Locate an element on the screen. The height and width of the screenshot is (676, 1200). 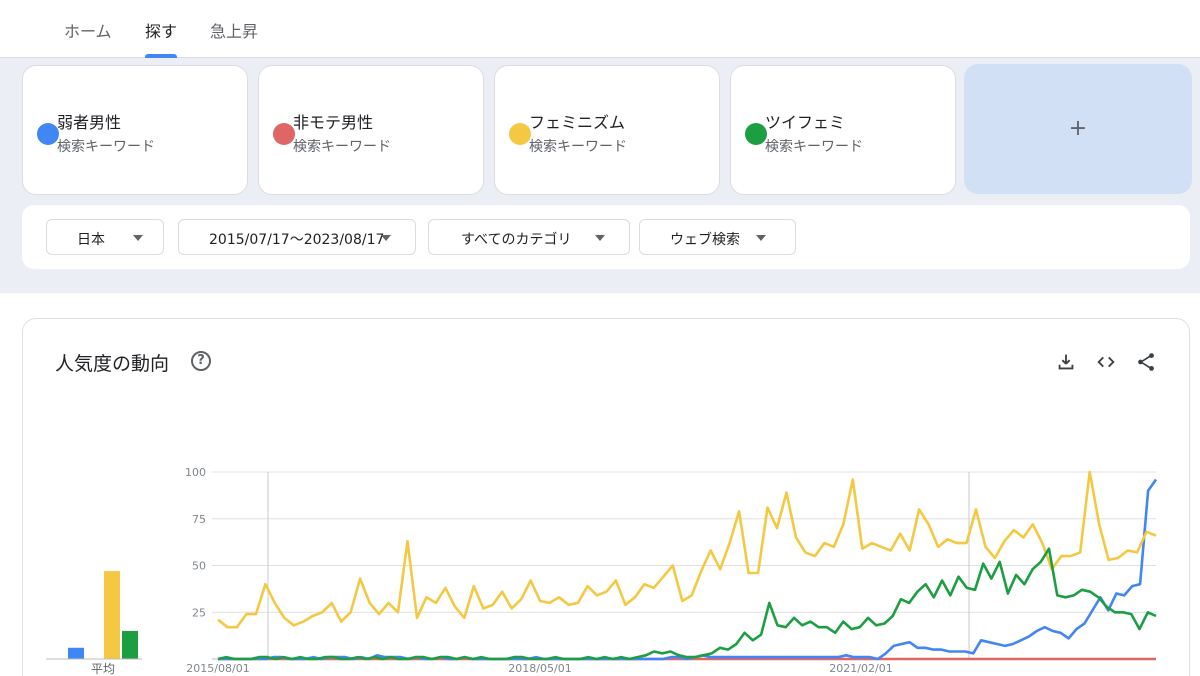
x-tick-label: 2021/02/01 is located at coordinates (860, 668).